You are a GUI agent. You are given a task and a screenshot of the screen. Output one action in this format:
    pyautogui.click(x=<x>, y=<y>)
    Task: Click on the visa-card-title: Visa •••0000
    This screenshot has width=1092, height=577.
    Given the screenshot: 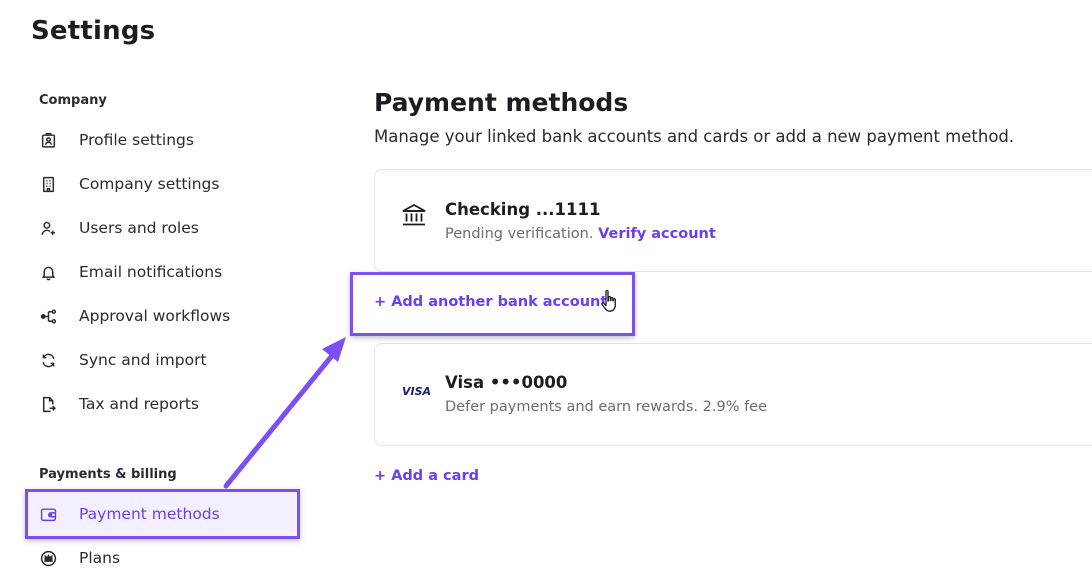 What is the action you would take?
    pyautogui.click(x=506, y=382)
    